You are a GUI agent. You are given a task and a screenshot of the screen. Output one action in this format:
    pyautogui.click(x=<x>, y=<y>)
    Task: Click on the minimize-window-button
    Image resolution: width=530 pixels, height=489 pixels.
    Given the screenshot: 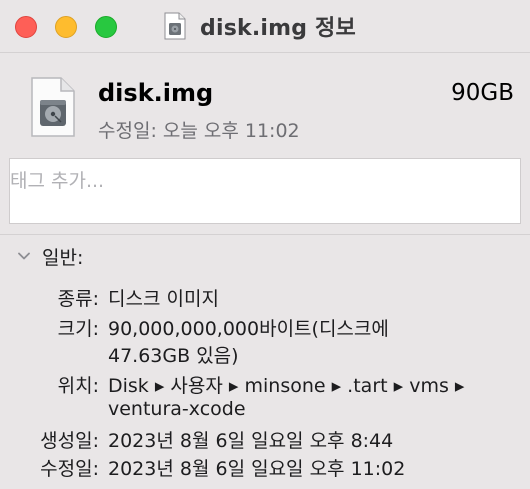 What is the action you would take?
    pyautogui.click(x=66, y=27)
    